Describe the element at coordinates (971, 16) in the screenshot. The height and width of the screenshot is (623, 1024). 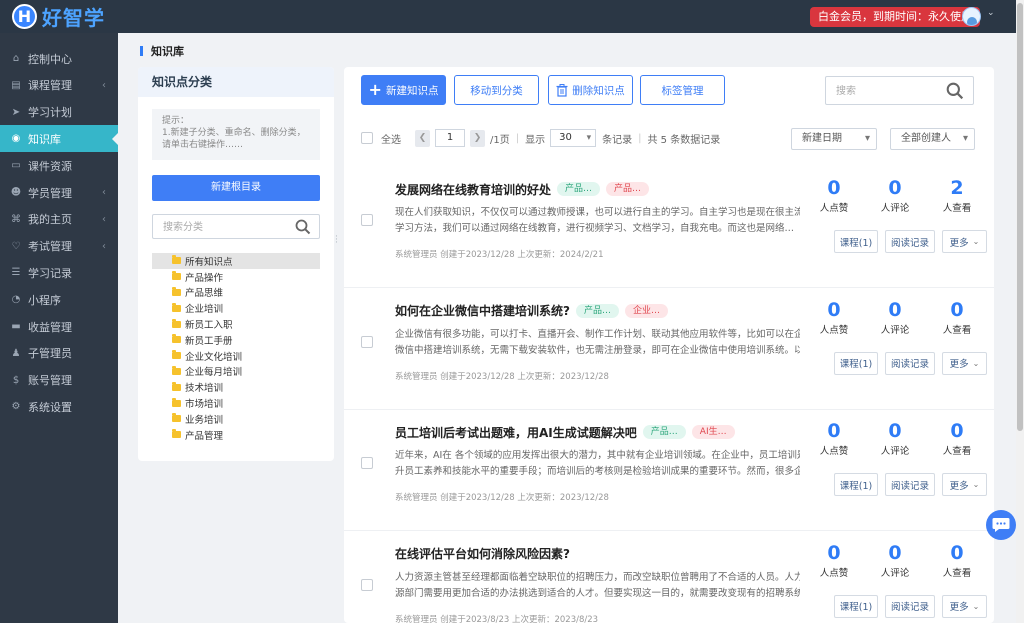
I see `user-avatar` at that location.